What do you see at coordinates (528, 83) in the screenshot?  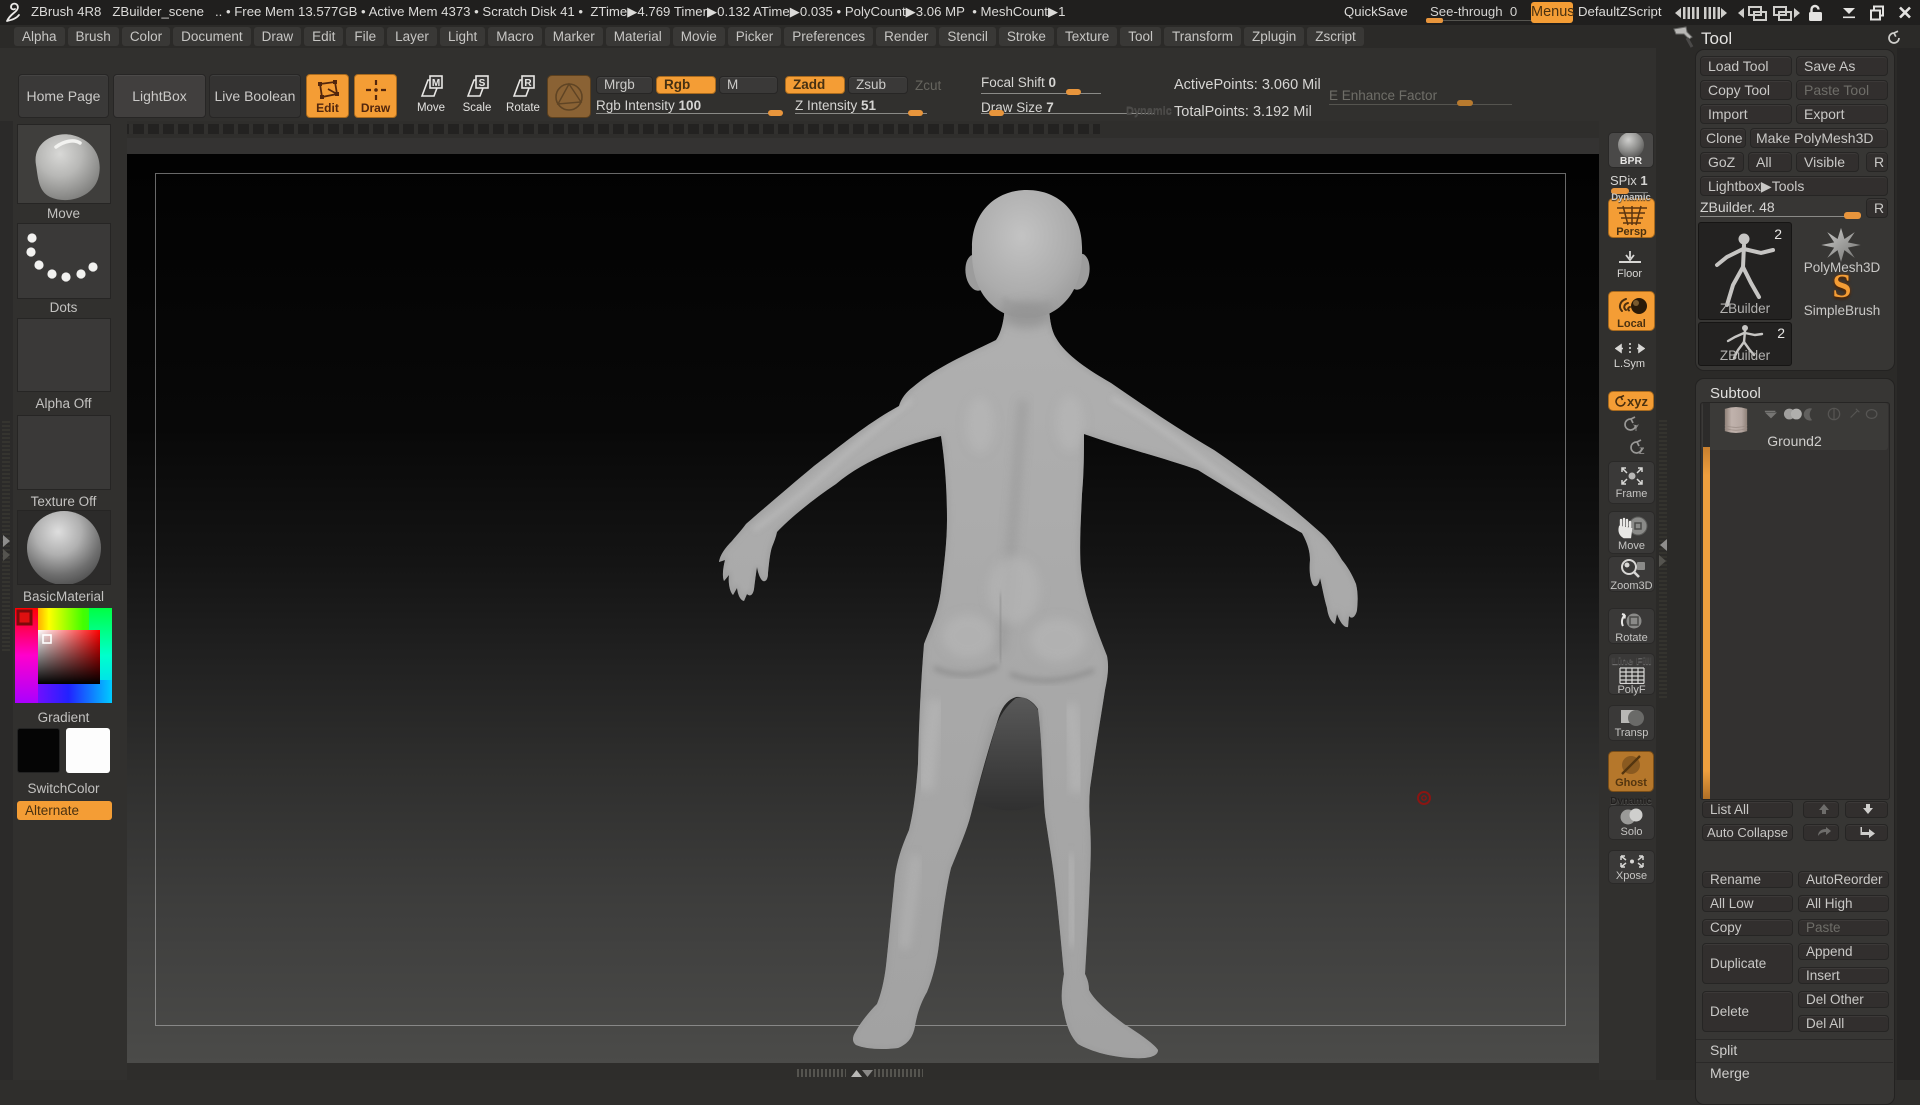 I see `svg-text: R` at bounding box center [528, 83].